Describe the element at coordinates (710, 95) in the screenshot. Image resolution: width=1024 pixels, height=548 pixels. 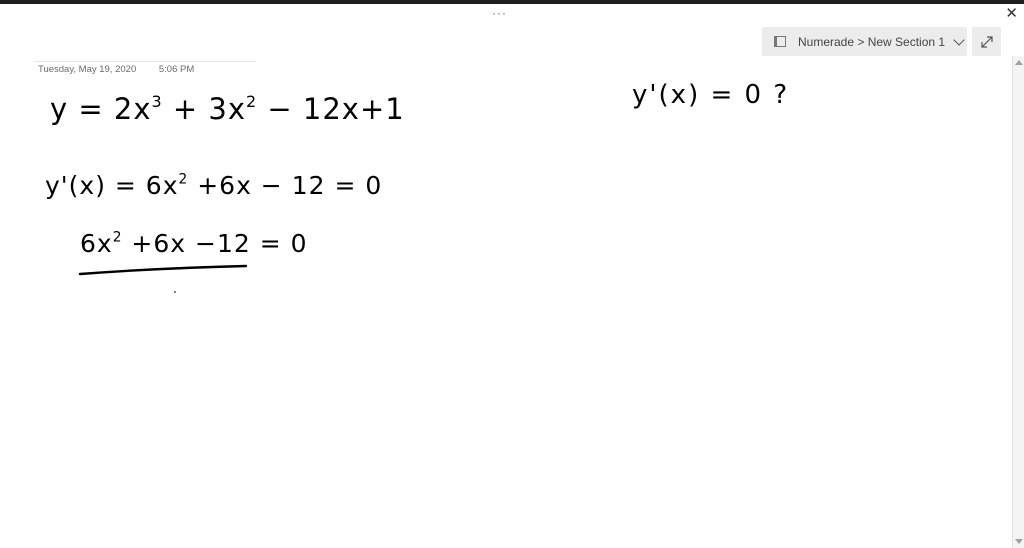
I see `handwritten-equation-4: y'(x) = 0 ?` at that location.